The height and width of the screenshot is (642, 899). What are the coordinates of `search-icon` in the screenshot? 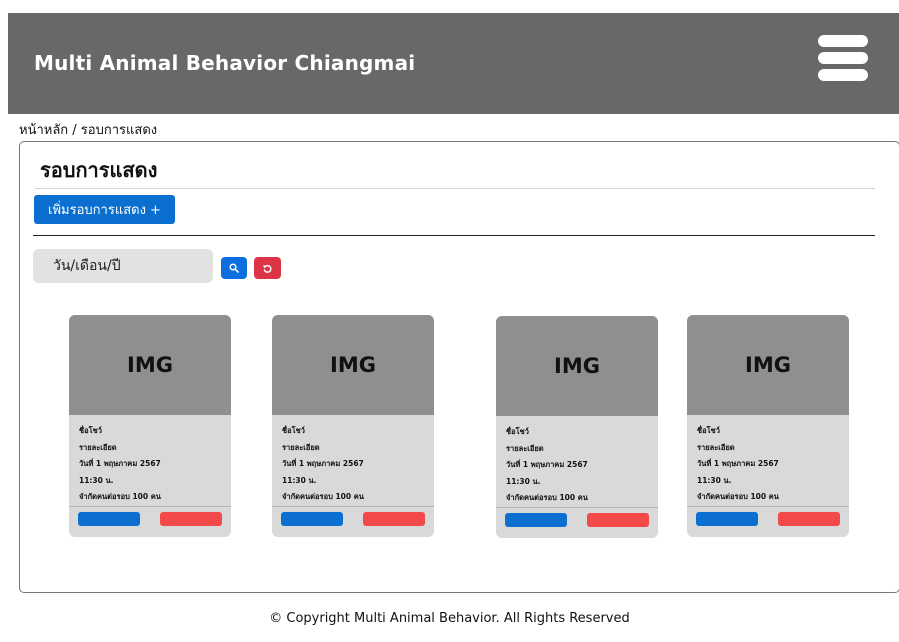 It's located at (234, 268).